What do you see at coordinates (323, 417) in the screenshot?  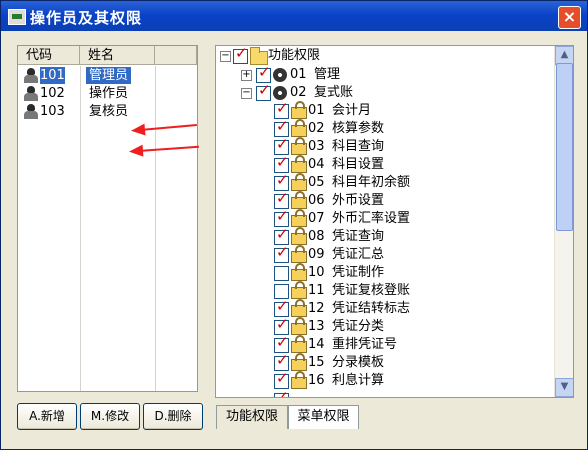 I see `tab-menu-permissions: 菜单权限` at bounding box center [323, 417].